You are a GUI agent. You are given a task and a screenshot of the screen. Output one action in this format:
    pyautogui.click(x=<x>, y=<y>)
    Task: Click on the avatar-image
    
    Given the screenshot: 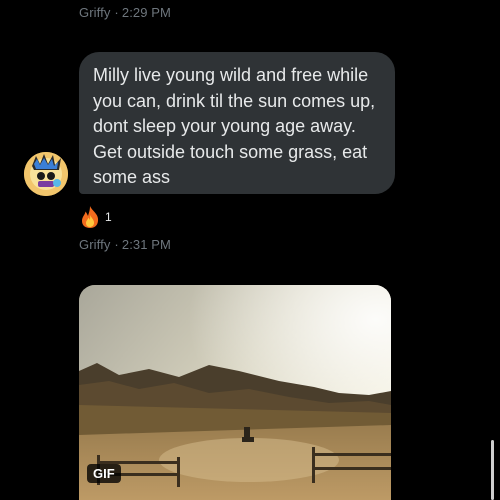 What is the action you would take?
    pyautogui.click(x=46, y=174)
    